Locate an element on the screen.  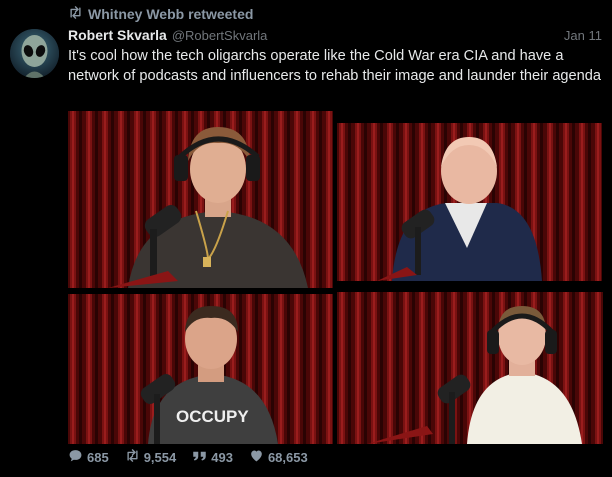
tweet-date: Jan 11 is located at coordinates (583, 35).